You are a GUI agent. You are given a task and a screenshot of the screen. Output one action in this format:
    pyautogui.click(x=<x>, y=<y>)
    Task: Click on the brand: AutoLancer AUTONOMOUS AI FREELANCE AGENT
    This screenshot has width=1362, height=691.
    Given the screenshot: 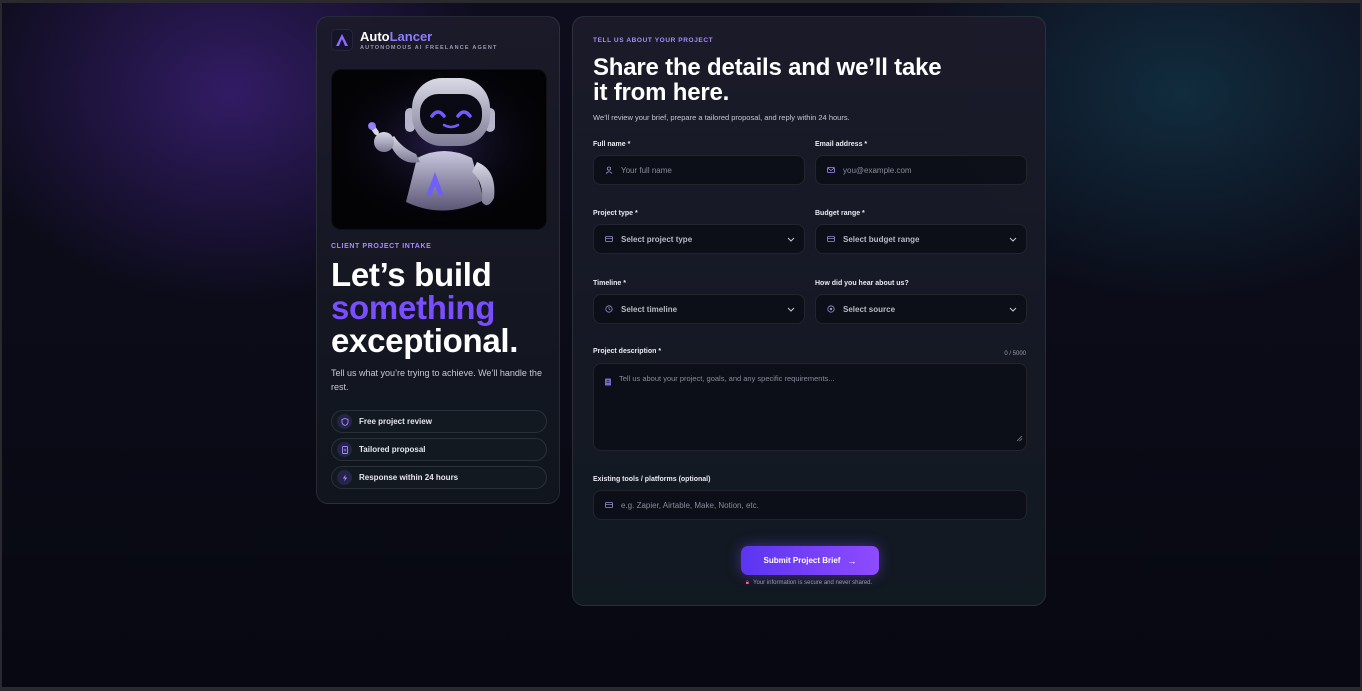 What is the action you would take?
    pyautogui.click(x=414, y=40)
    